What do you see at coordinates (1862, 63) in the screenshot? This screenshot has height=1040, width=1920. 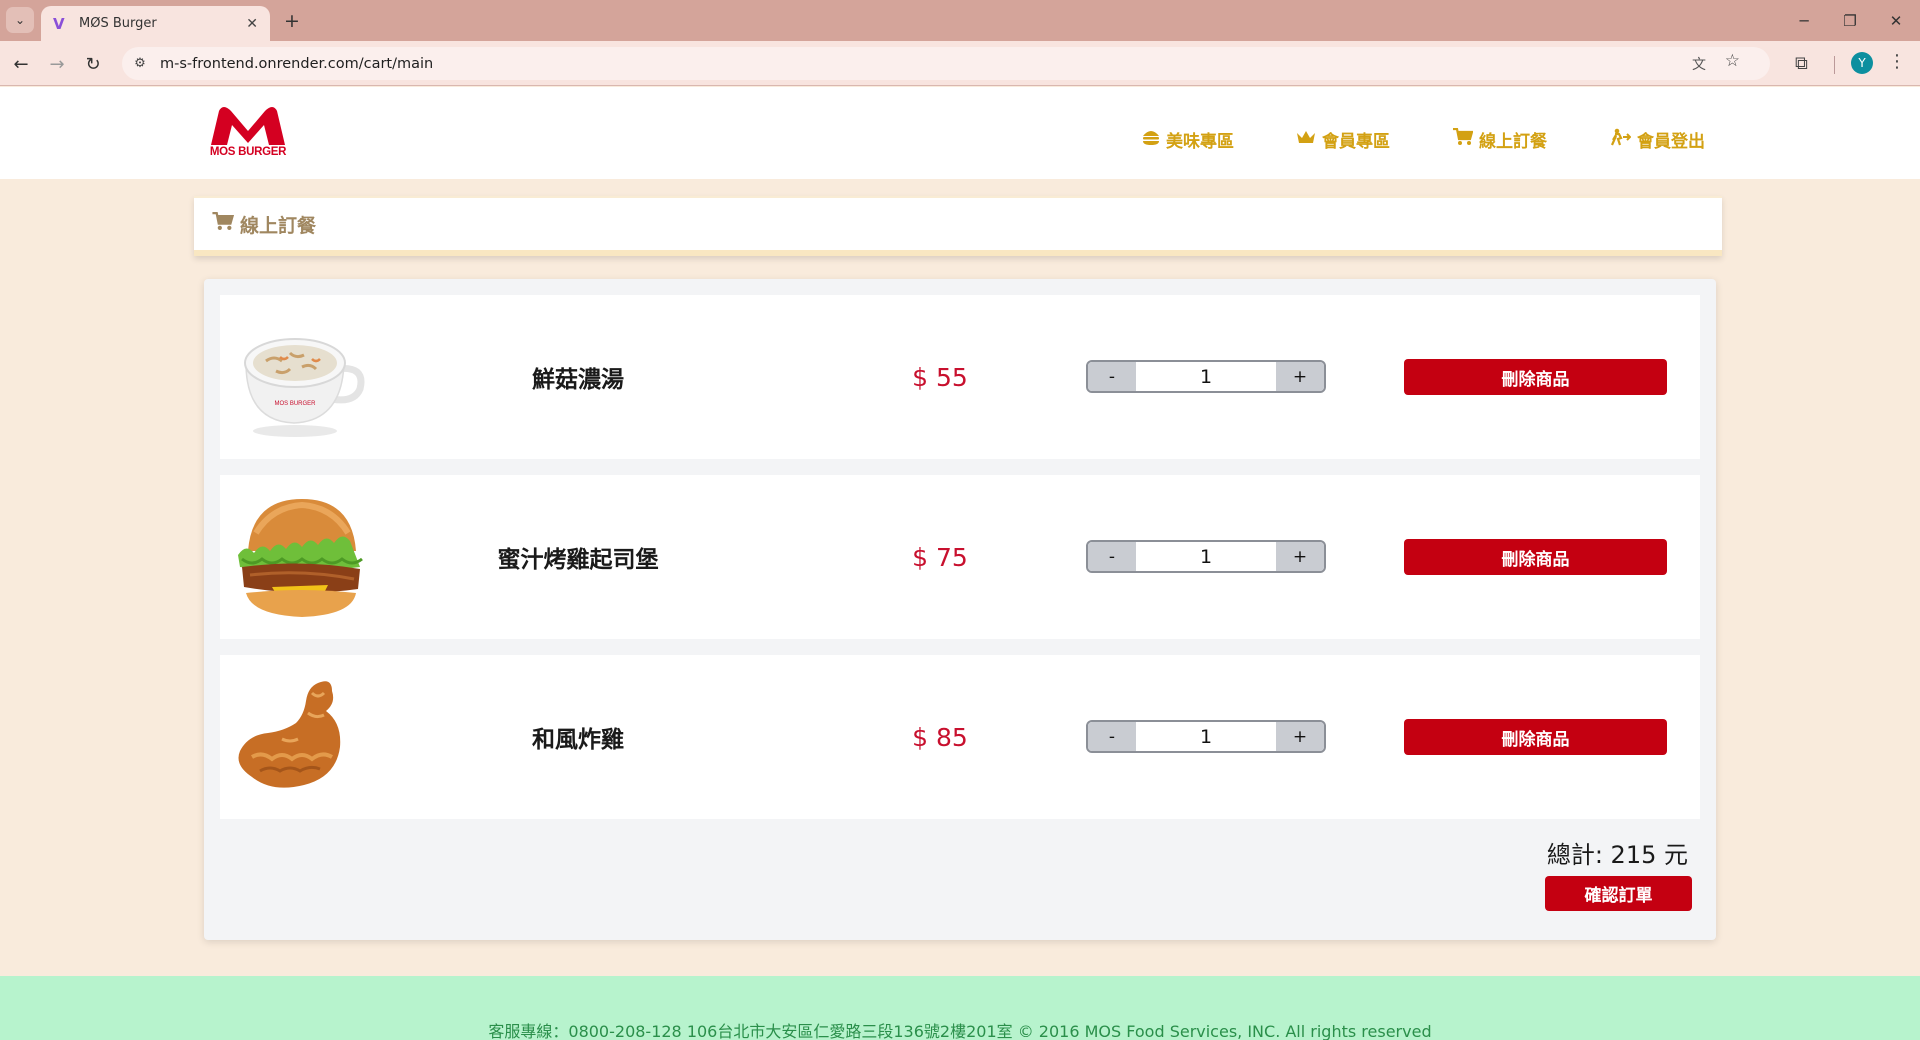 I see `profile-avatar: Y` at bounding box center [1862, 63].